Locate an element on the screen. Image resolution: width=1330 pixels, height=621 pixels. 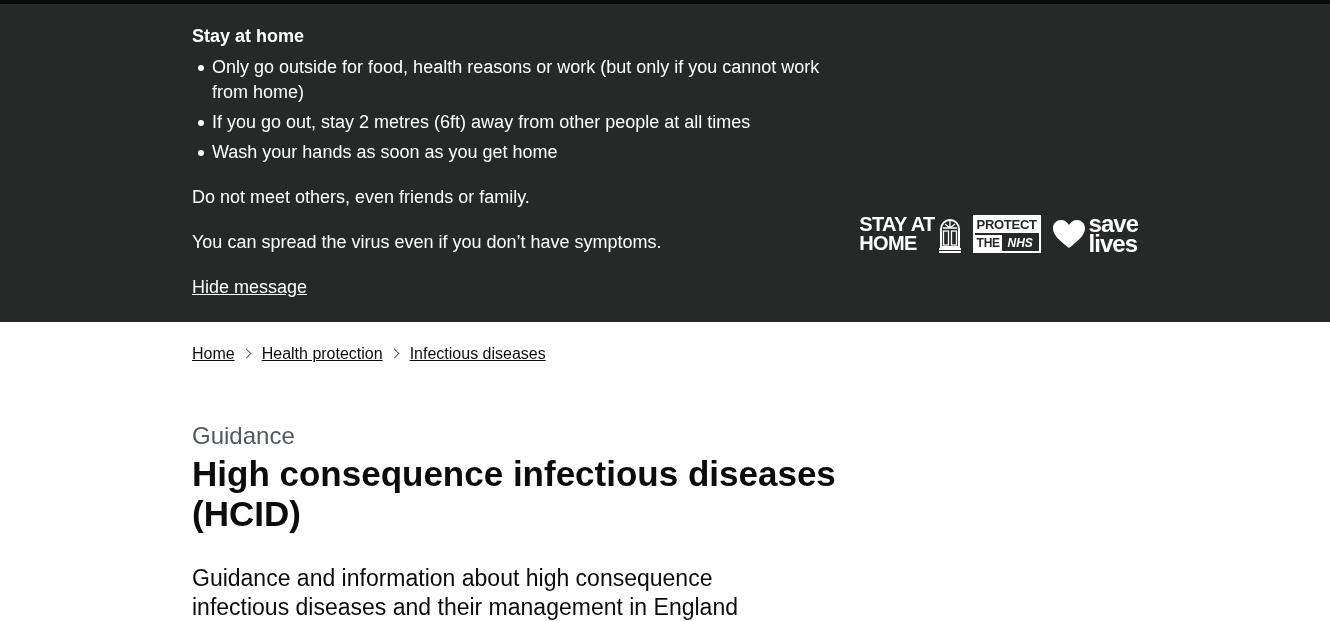
logo-text: STAY AT is located at coordinates (897, 224).